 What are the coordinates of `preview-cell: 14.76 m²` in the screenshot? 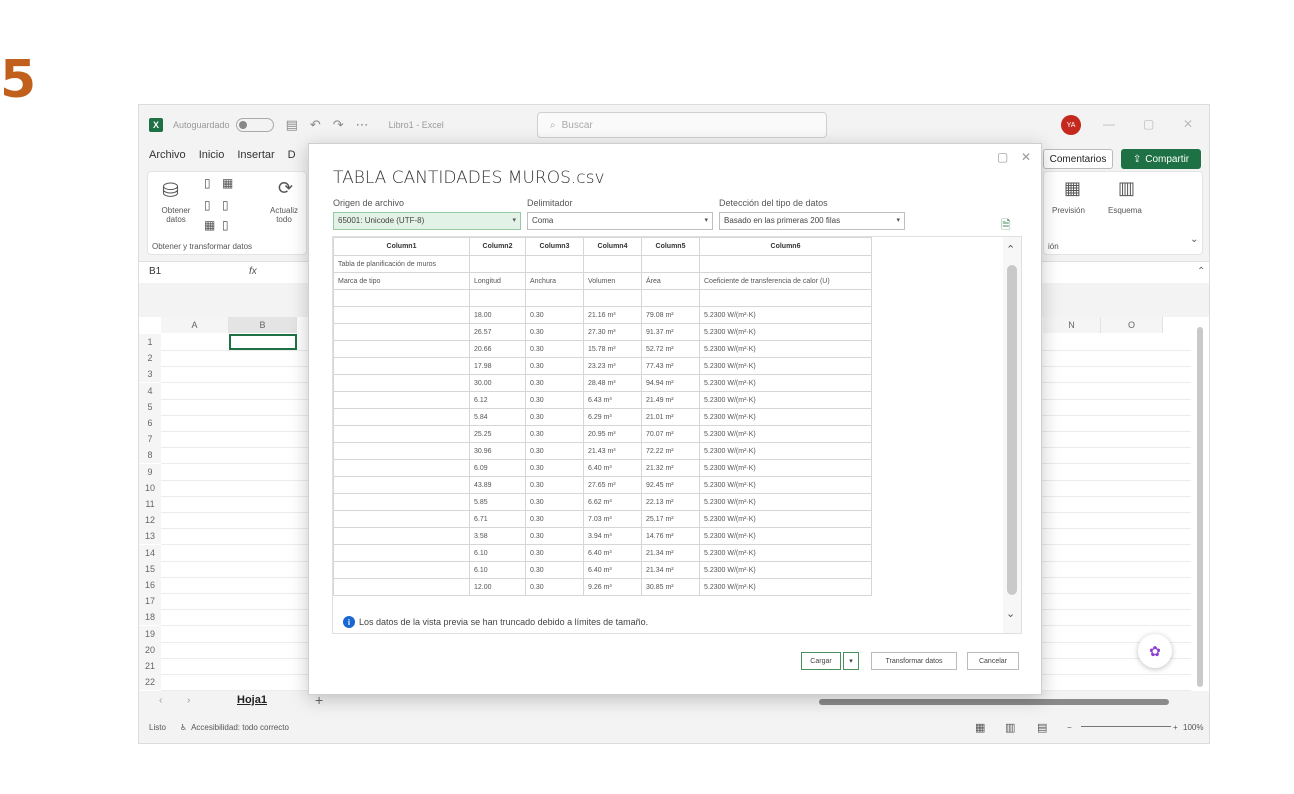 It's located at (670, 536).